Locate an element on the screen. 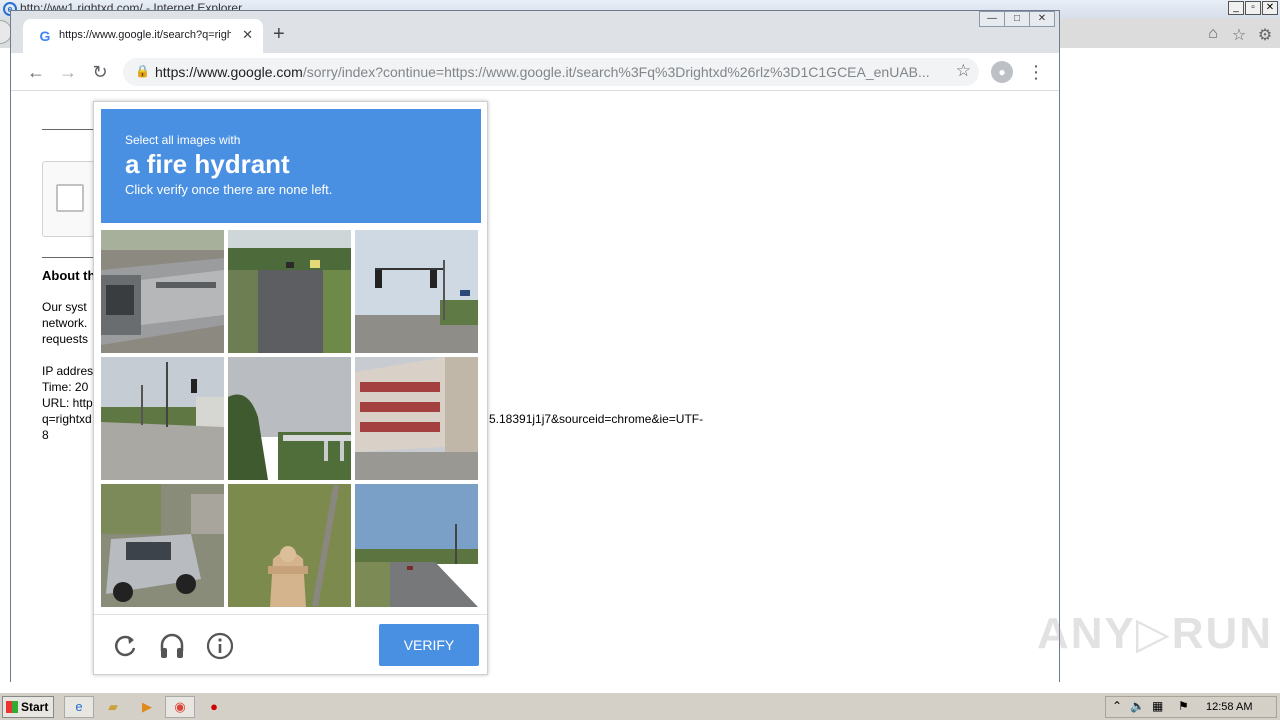 The height and width of the screenshot is (720, 1280). chrome-close-button: ✕ is located at coordinates (1042, 19).